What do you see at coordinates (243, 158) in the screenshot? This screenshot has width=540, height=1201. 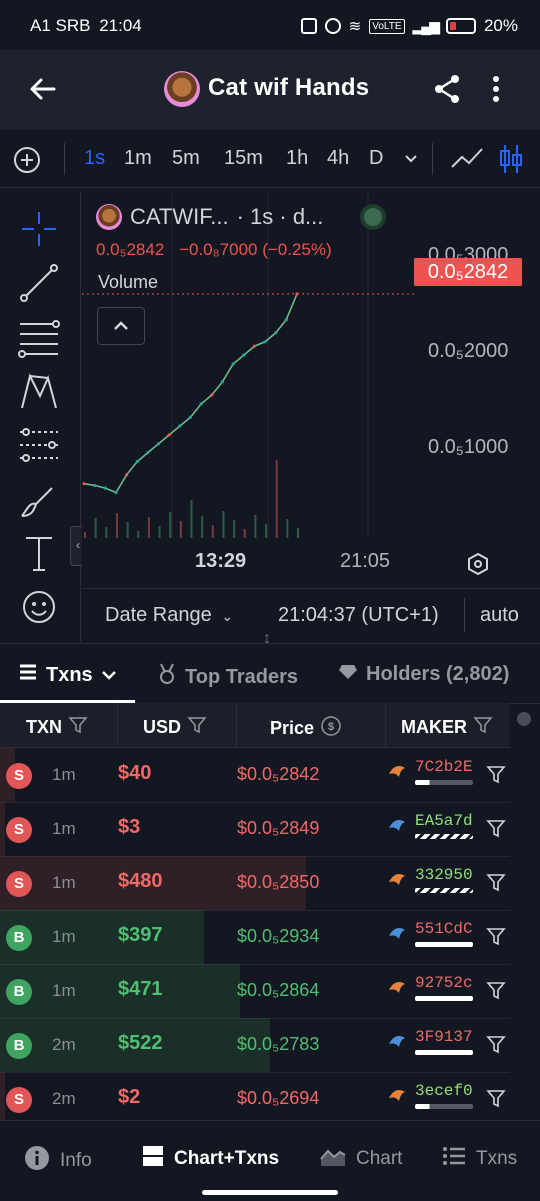 I see `timeframe-15m: 15m` at bounding box center [243, 158].